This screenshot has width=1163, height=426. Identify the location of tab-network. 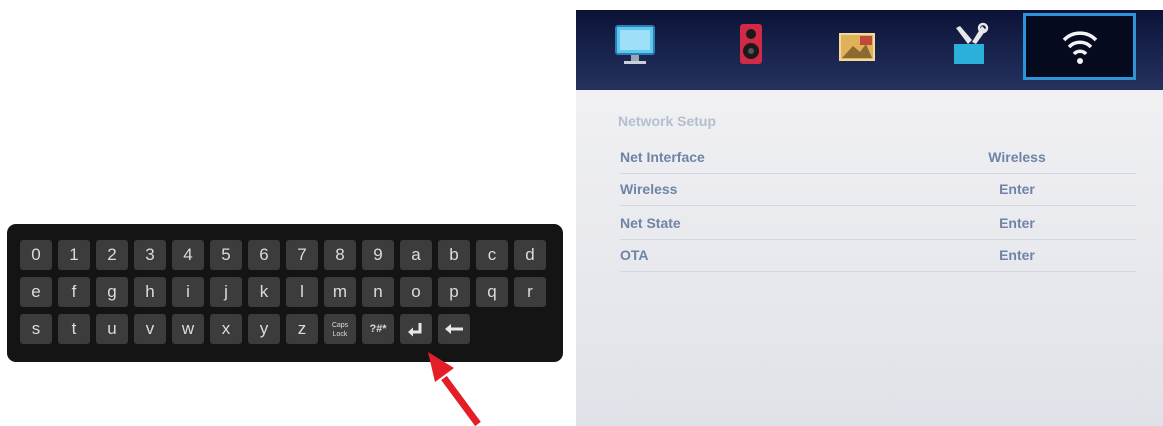
(1079, 46).